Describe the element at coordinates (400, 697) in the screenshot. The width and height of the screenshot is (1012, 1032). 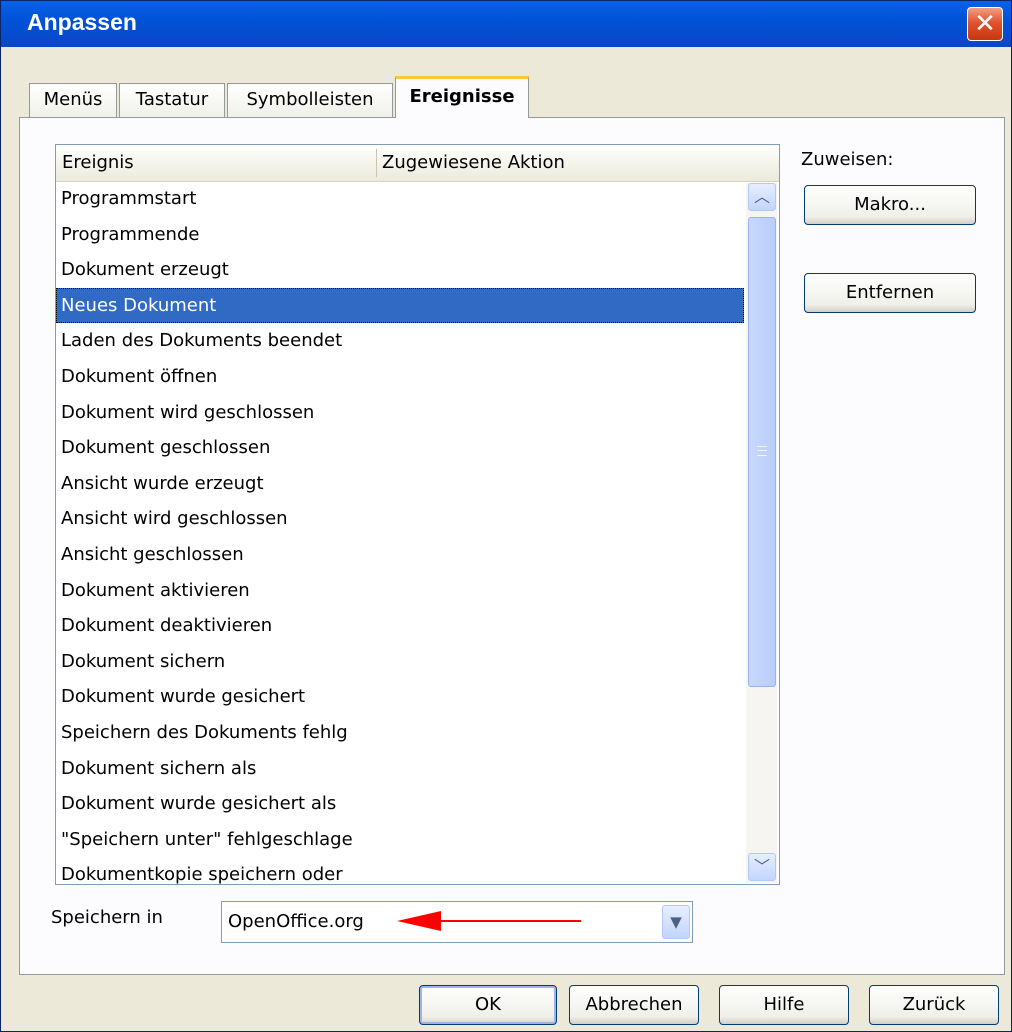
I see `list-item: Dokument wurde gesichert` at that location.